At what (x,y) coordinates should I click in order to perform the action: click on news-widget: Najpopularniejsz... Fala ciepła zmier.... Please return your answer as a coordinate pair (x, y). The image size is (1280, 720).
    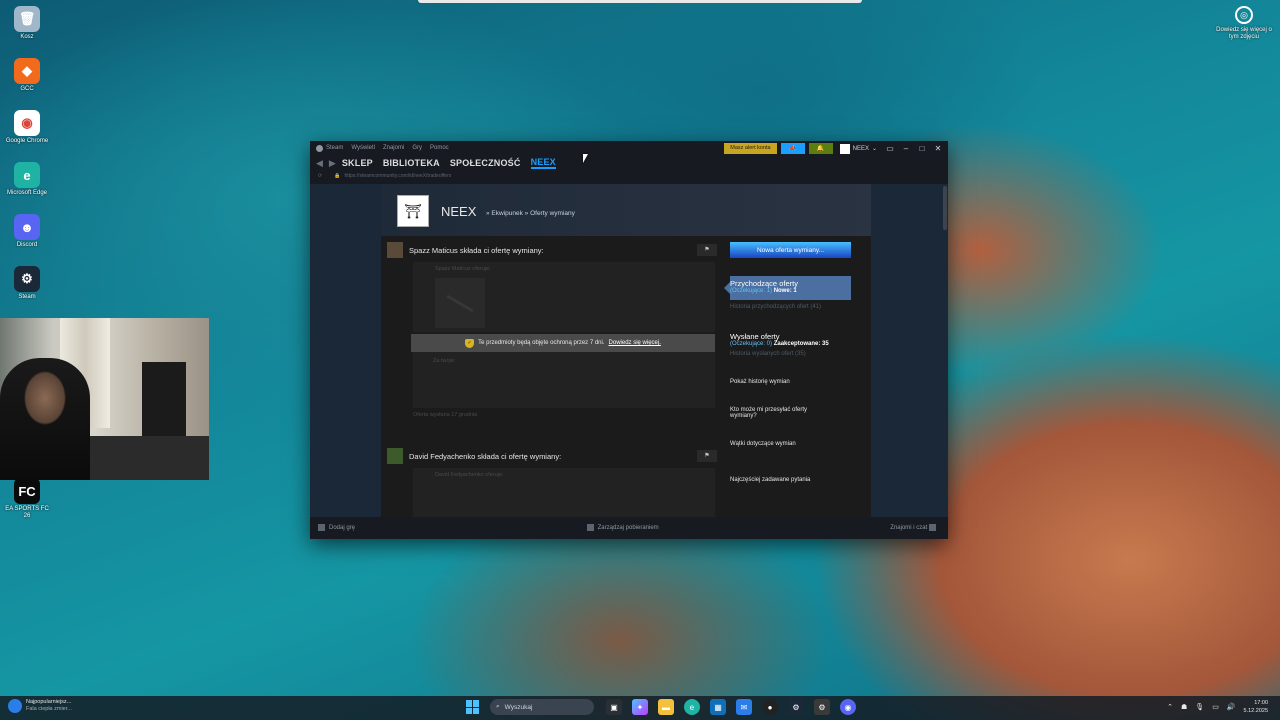
    Looking at the image, I should click on (40, 706).